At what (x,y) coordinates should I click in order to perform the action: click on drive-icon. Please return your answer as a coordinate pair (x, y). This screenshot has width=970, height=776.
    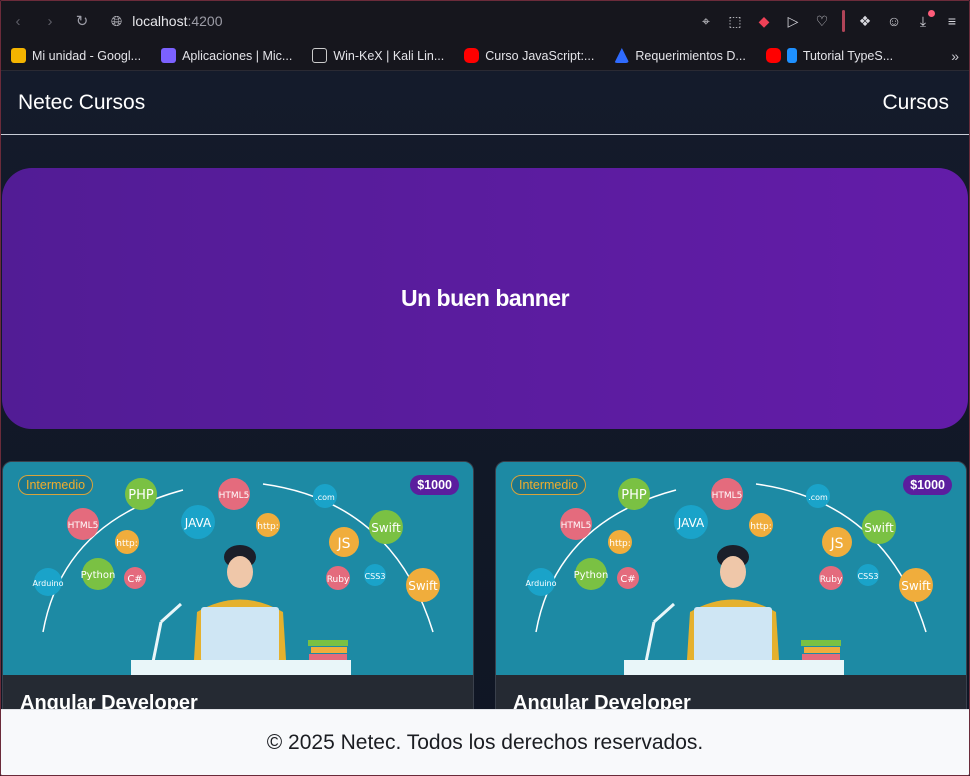
    Looking at the image, I should click on (18, 55).